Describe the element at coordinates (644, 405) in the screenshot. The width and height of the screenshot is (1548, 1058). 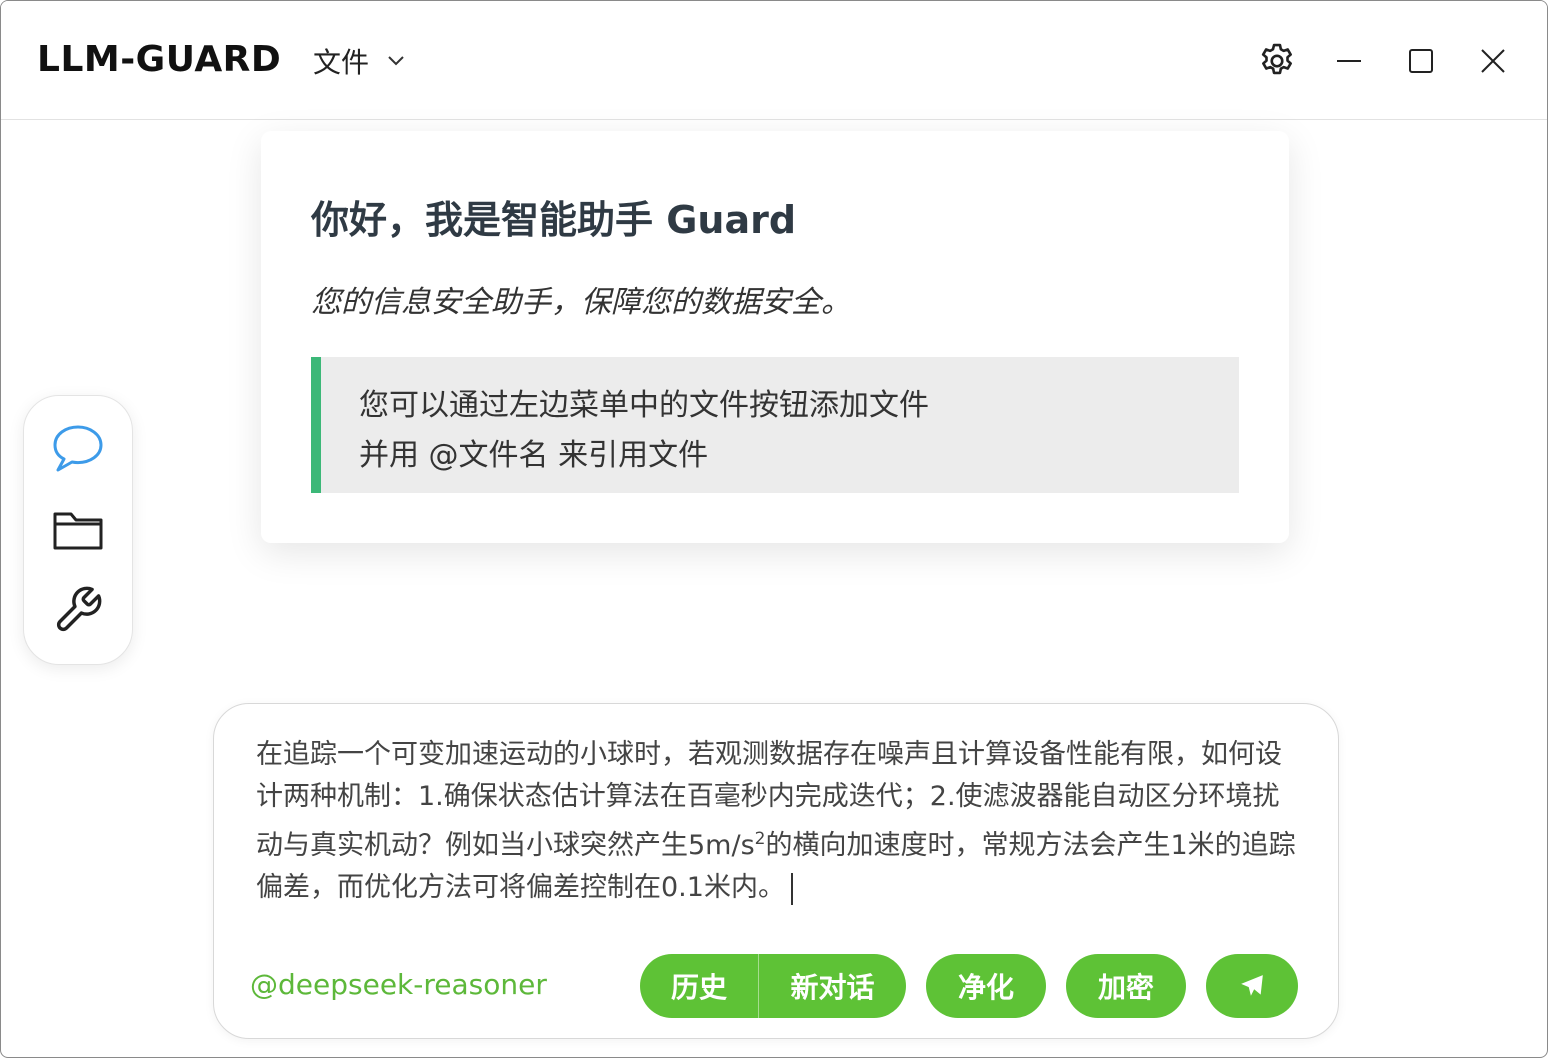
I see `welcome-tip-line1: 您可以通过左边菜单中的文件按钮添加文件` at that location.